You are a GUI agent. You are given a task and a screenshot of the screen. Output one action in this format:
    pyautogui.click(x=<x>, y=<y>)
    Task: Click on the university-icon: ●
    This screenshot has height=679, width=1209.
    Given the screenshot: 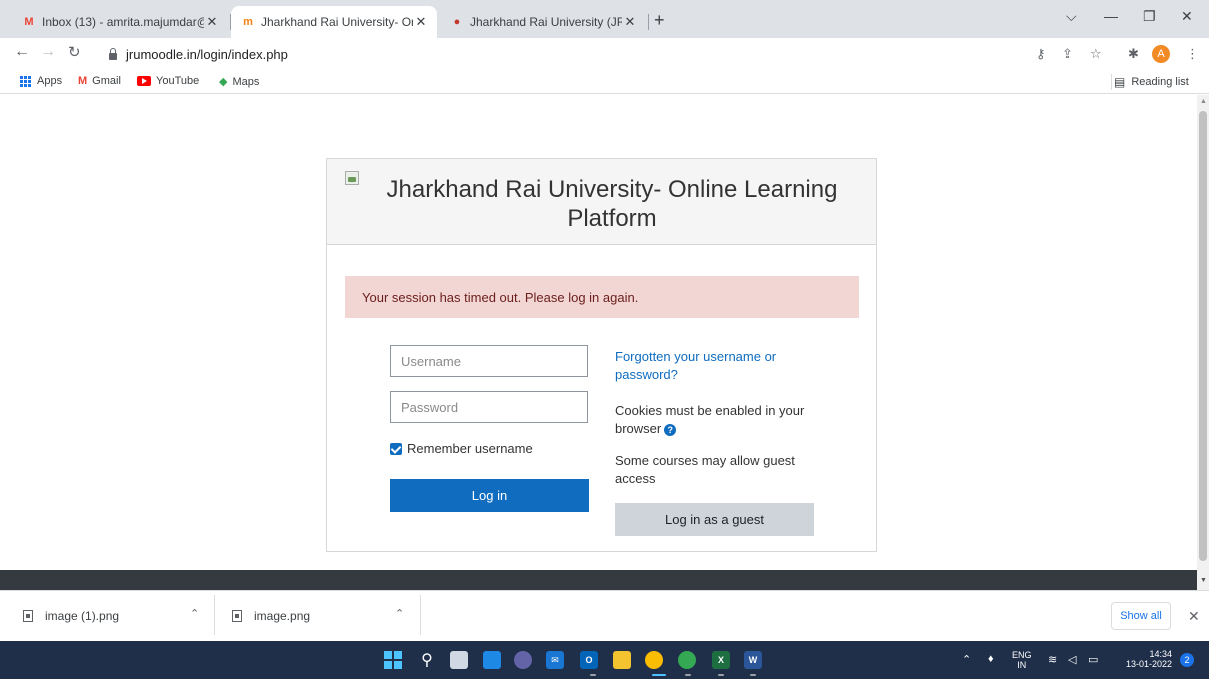 What is the action you would take?
    pyautogui.click(x=457, y=22)
    